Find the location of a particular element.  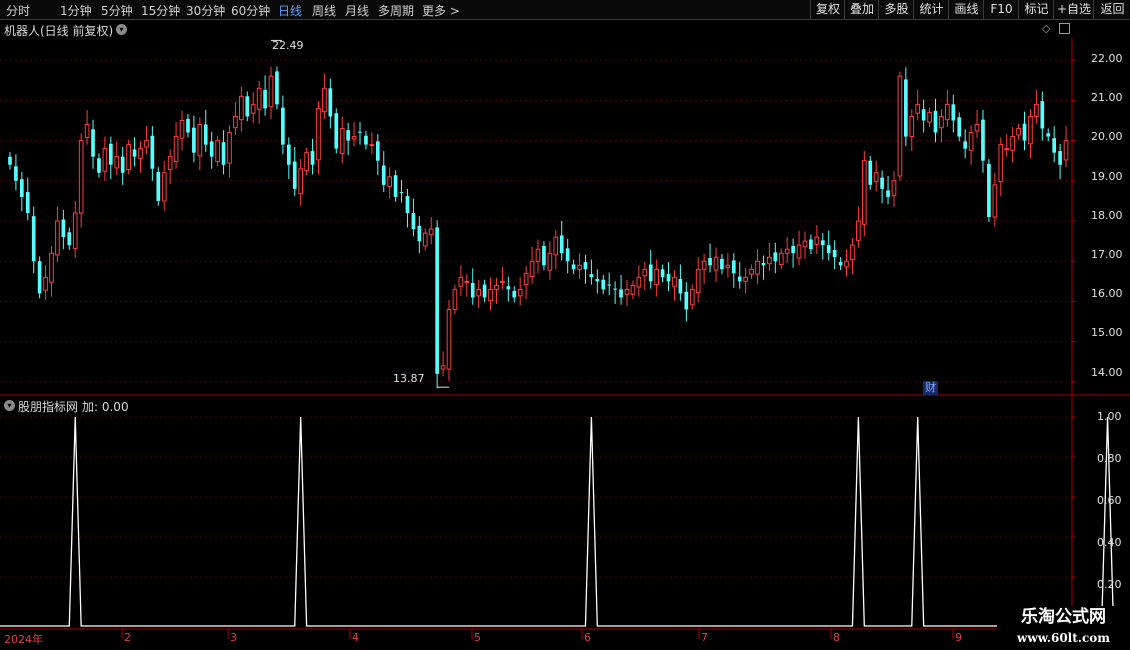

finance-badge: 财 is located at coordinates (930, 388).